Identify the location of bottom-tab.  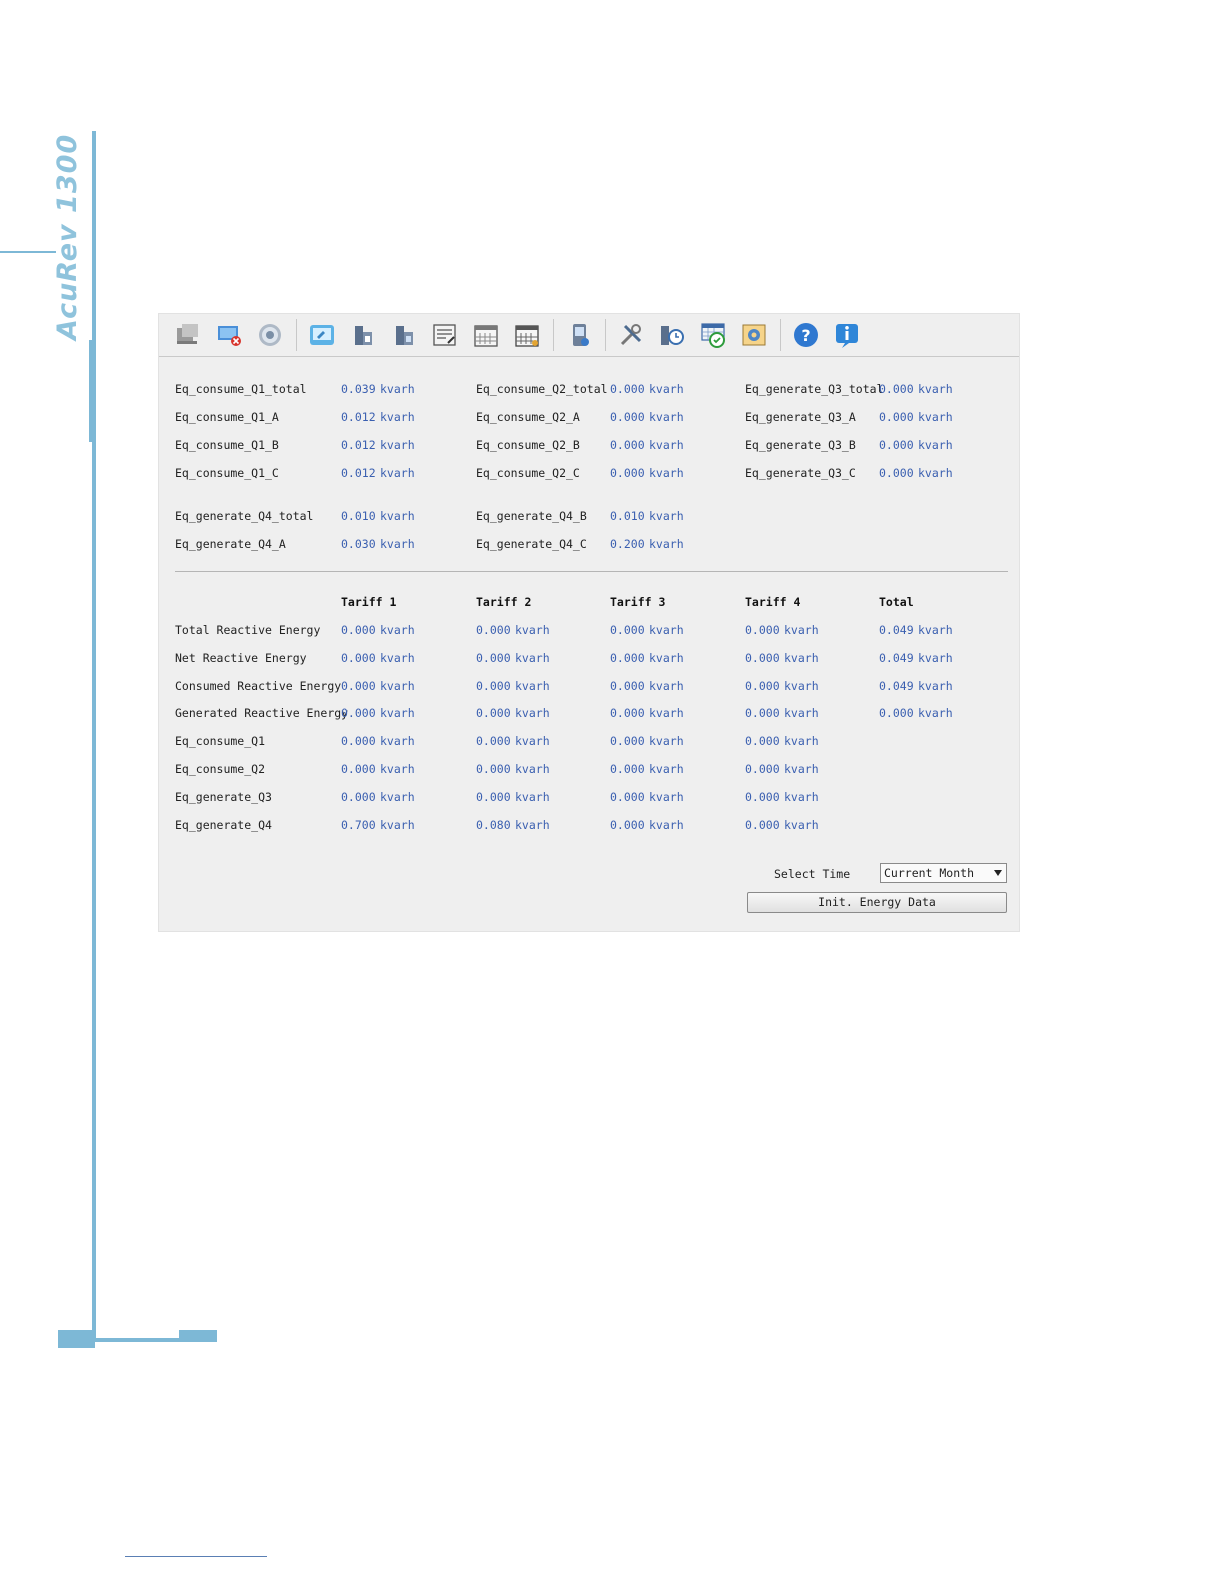
(198, 1336).